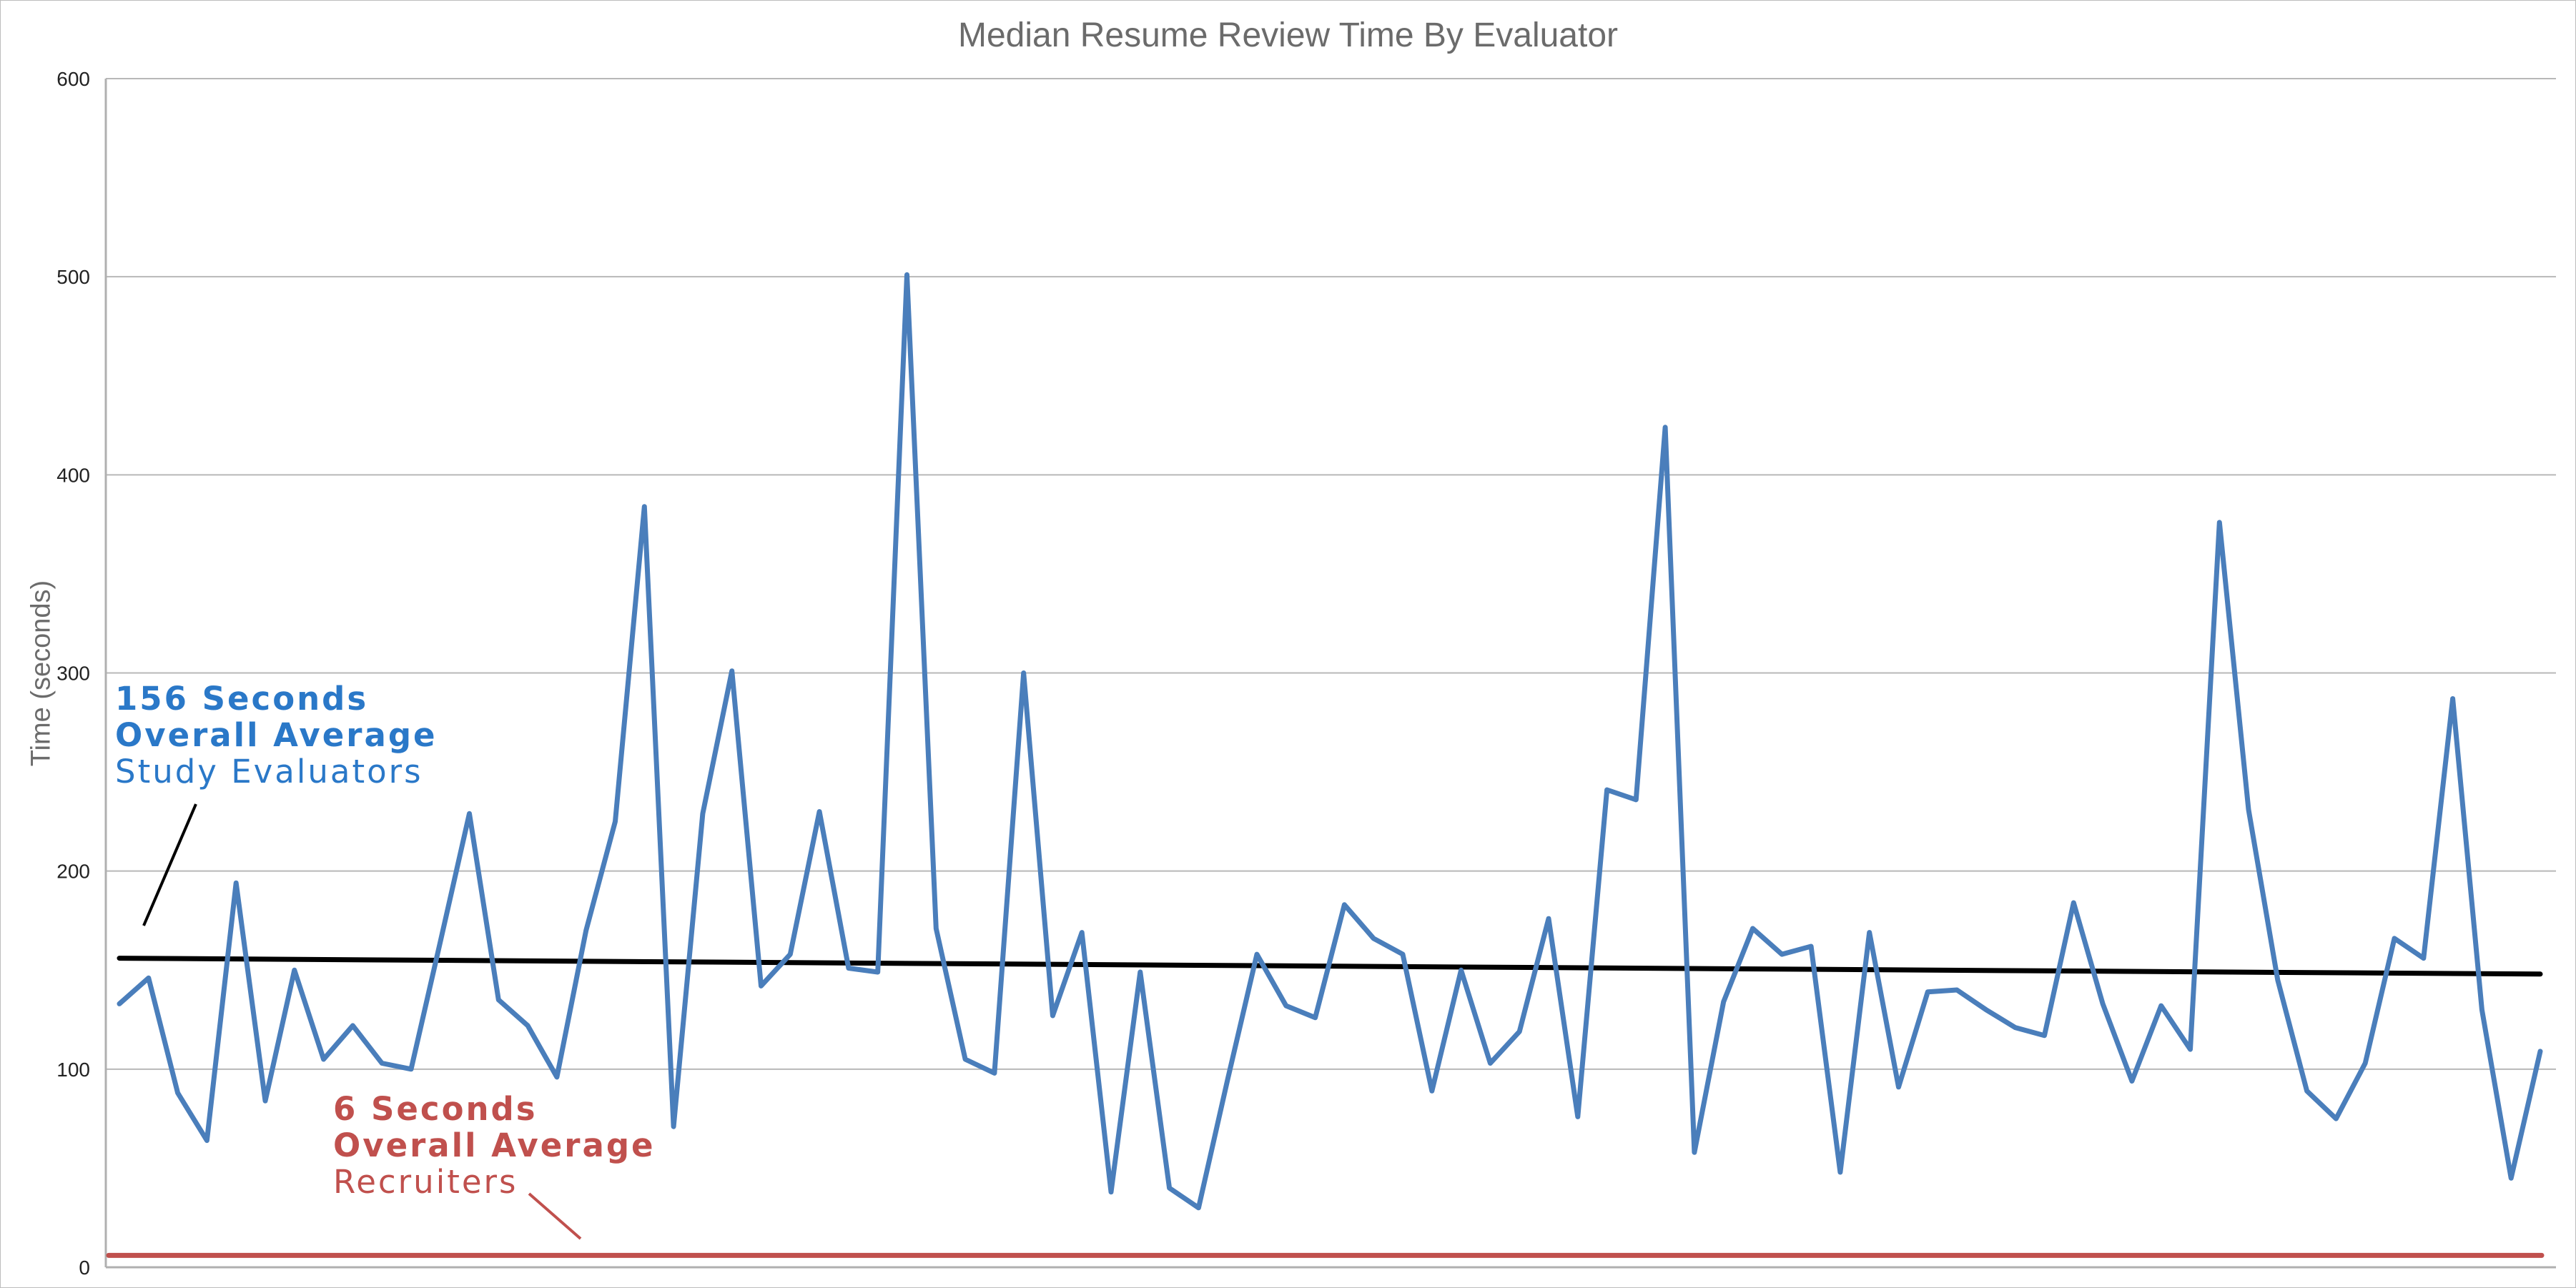 This screenshot has height=1288, width=2576. Describe the element at coordinates (73, 872) in the screenshot. I see `y-tick-label-200: 200` at that location.